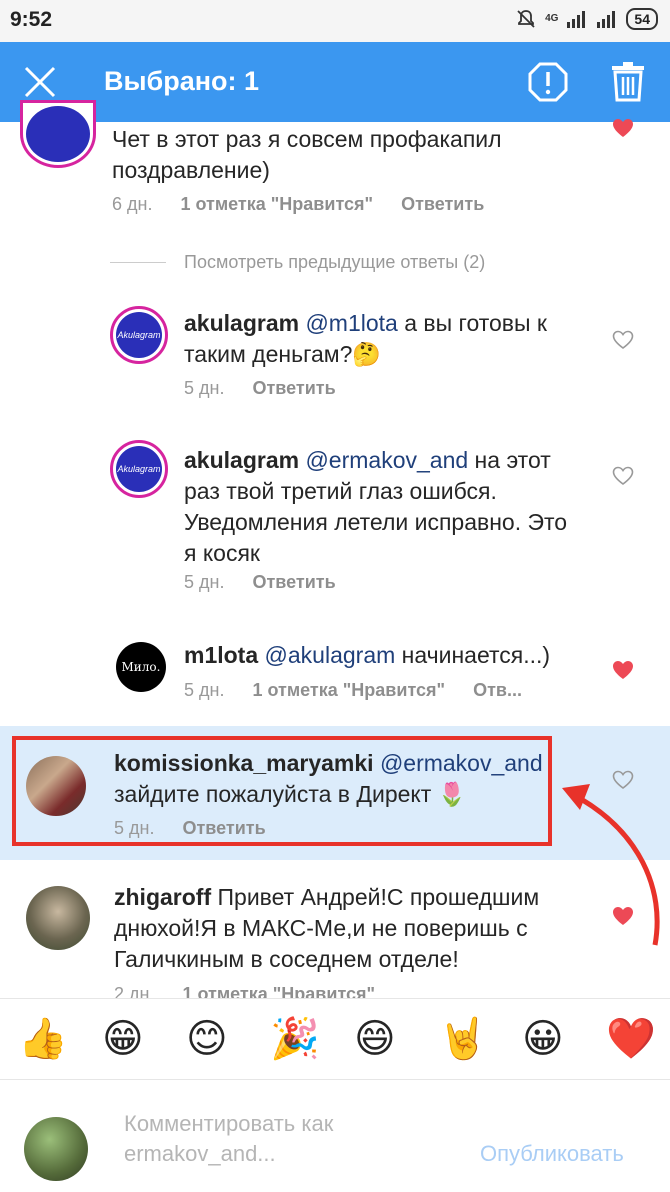 The width and height of the screenshot is (670, 1192). Describe the element at coordinates (40, 82) in the screenshot. I see `close-icon` at that location.